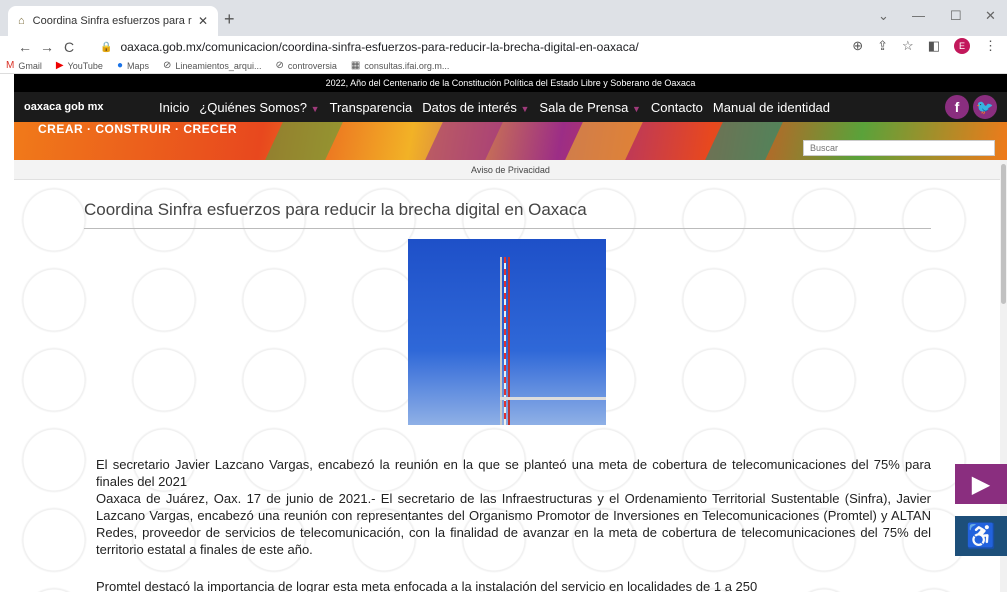 This screenshot has width=1007, height=592. Describe the element at coordinates (883, 16) in the screenshot. I see `tab-search-icon: ⌄` at that location.